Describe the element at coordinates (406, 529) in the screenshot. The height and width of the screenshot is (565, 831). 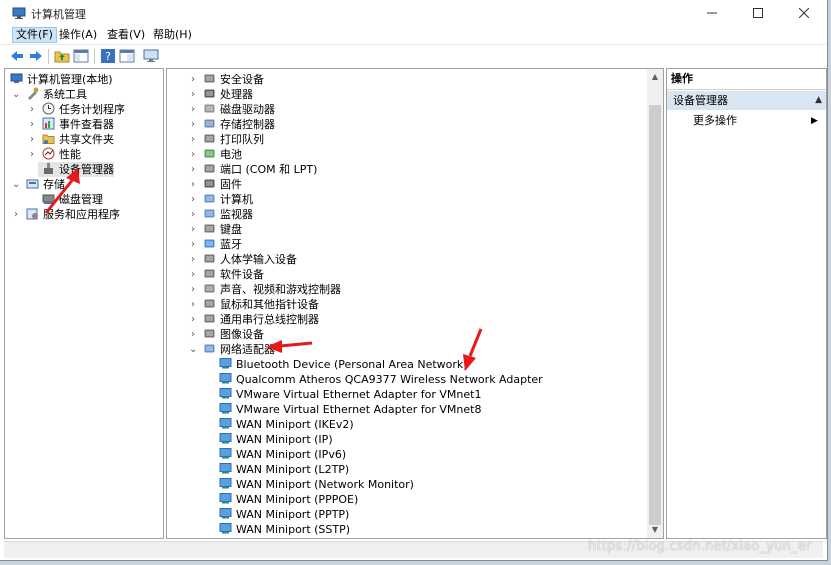
I see `network-adapter-item: WAN Miniport (SSTP)` at that location.